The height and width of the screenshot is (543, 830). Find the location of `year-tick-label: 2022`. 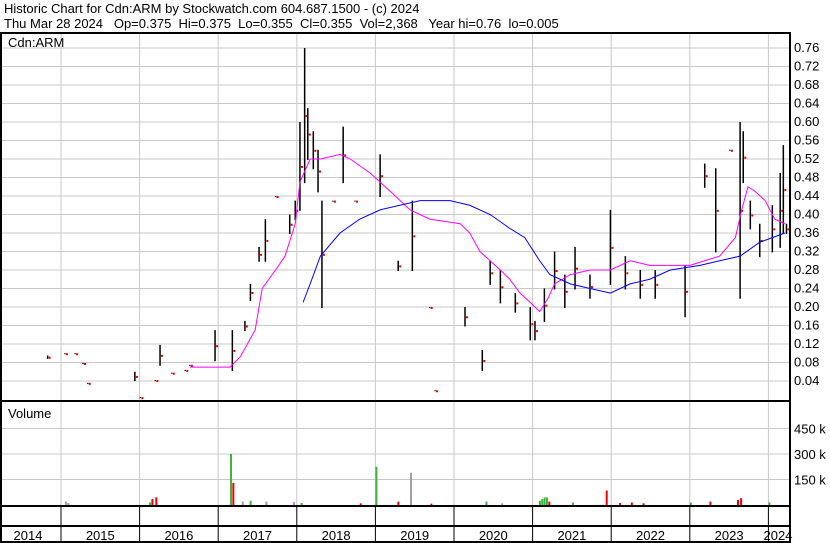

year-tick-label: 2022 is located at coordinates (650, 535).